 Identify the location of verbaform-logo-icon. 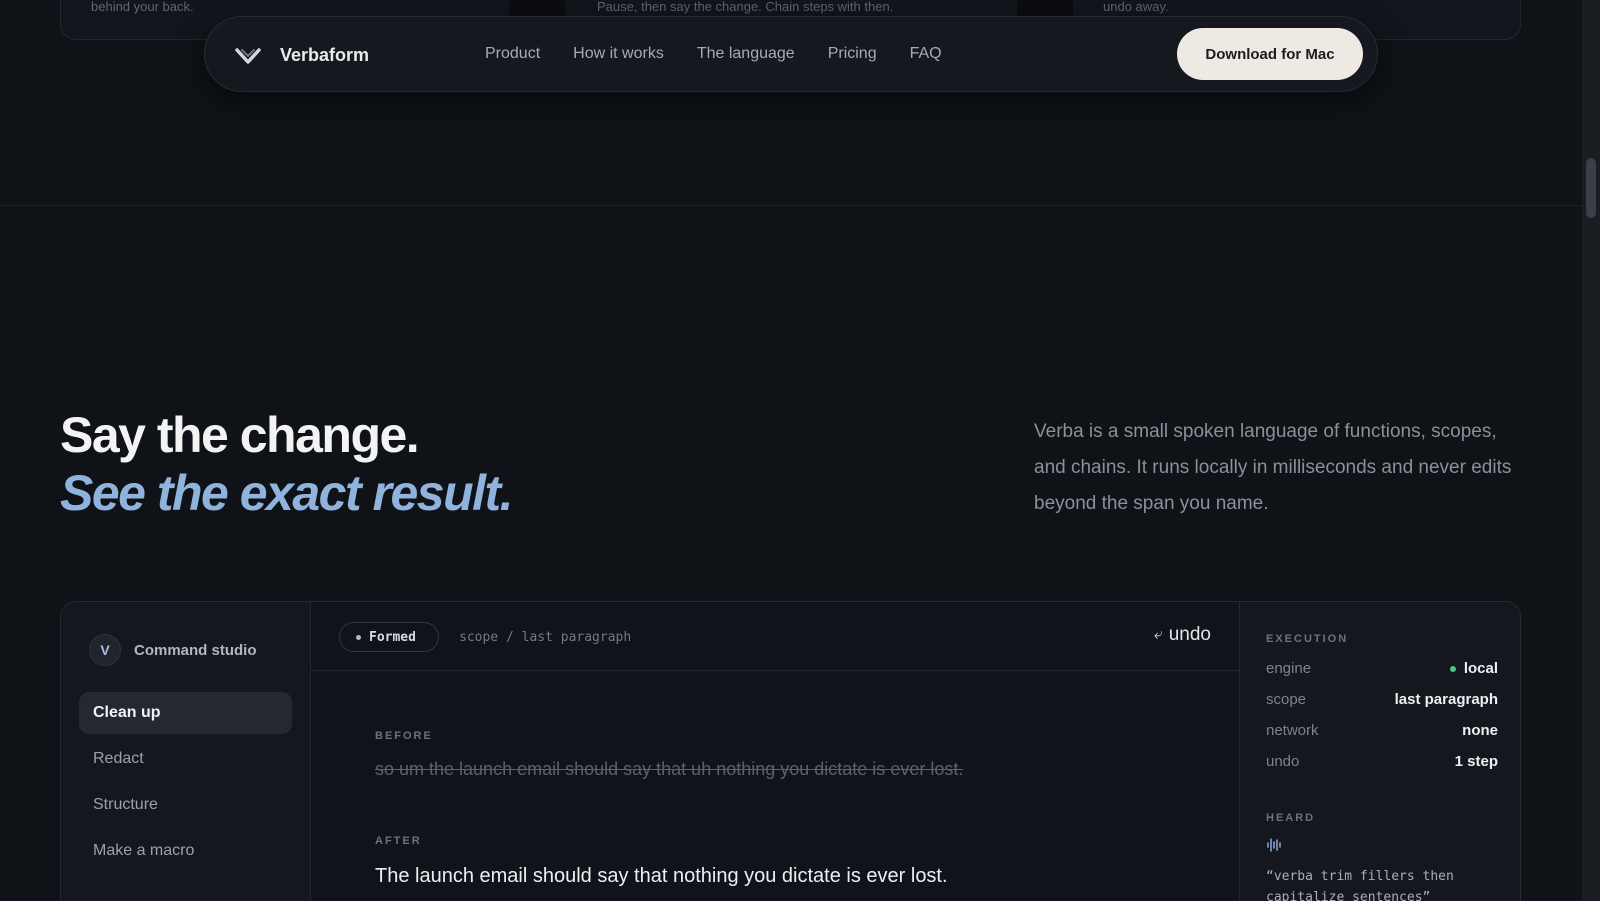
(248, 56).